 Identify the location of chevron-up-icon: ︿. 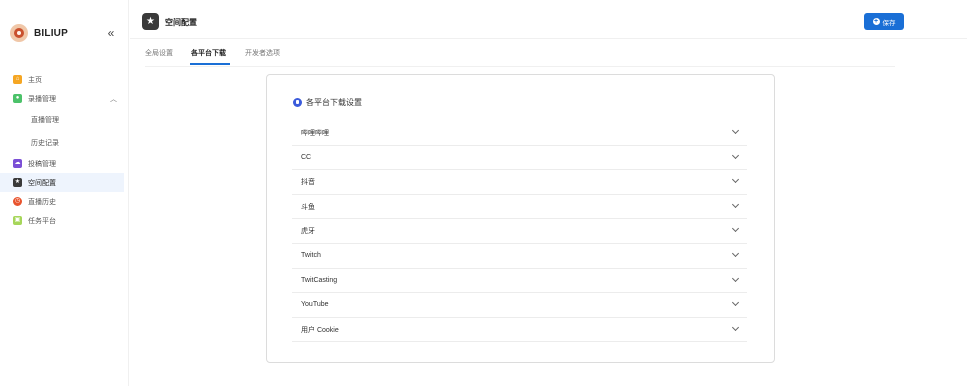
(113, 99).